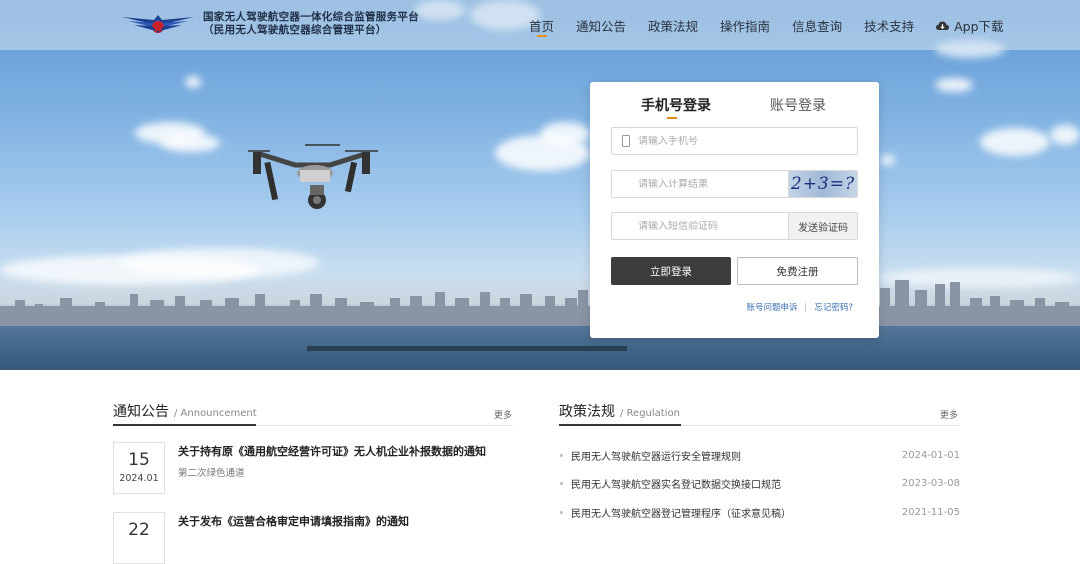 Image resolution: width=1080 pixels, height=564 pixels. Describe the element at coordinates (736, 512) in the screenshot. I see `regulation-title: 民用无人驾驶航空器登记管理程序（征求意见稿）` at that location.